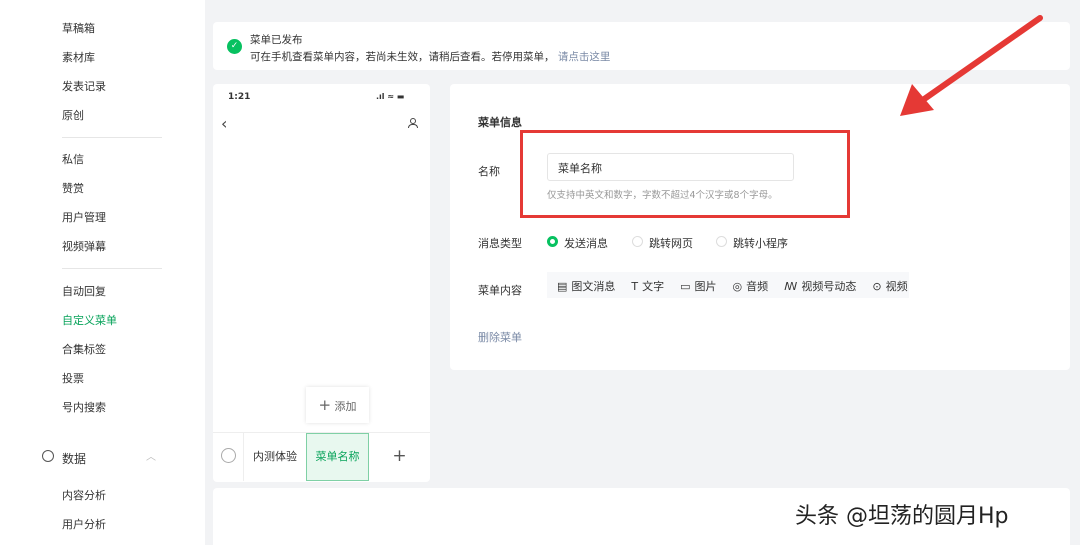 This screenshot has height=545, width=1080. Describe the element at coordinates (73, 159) in the screenshot. I see `sidebar-item-messages: 私信` at that location.